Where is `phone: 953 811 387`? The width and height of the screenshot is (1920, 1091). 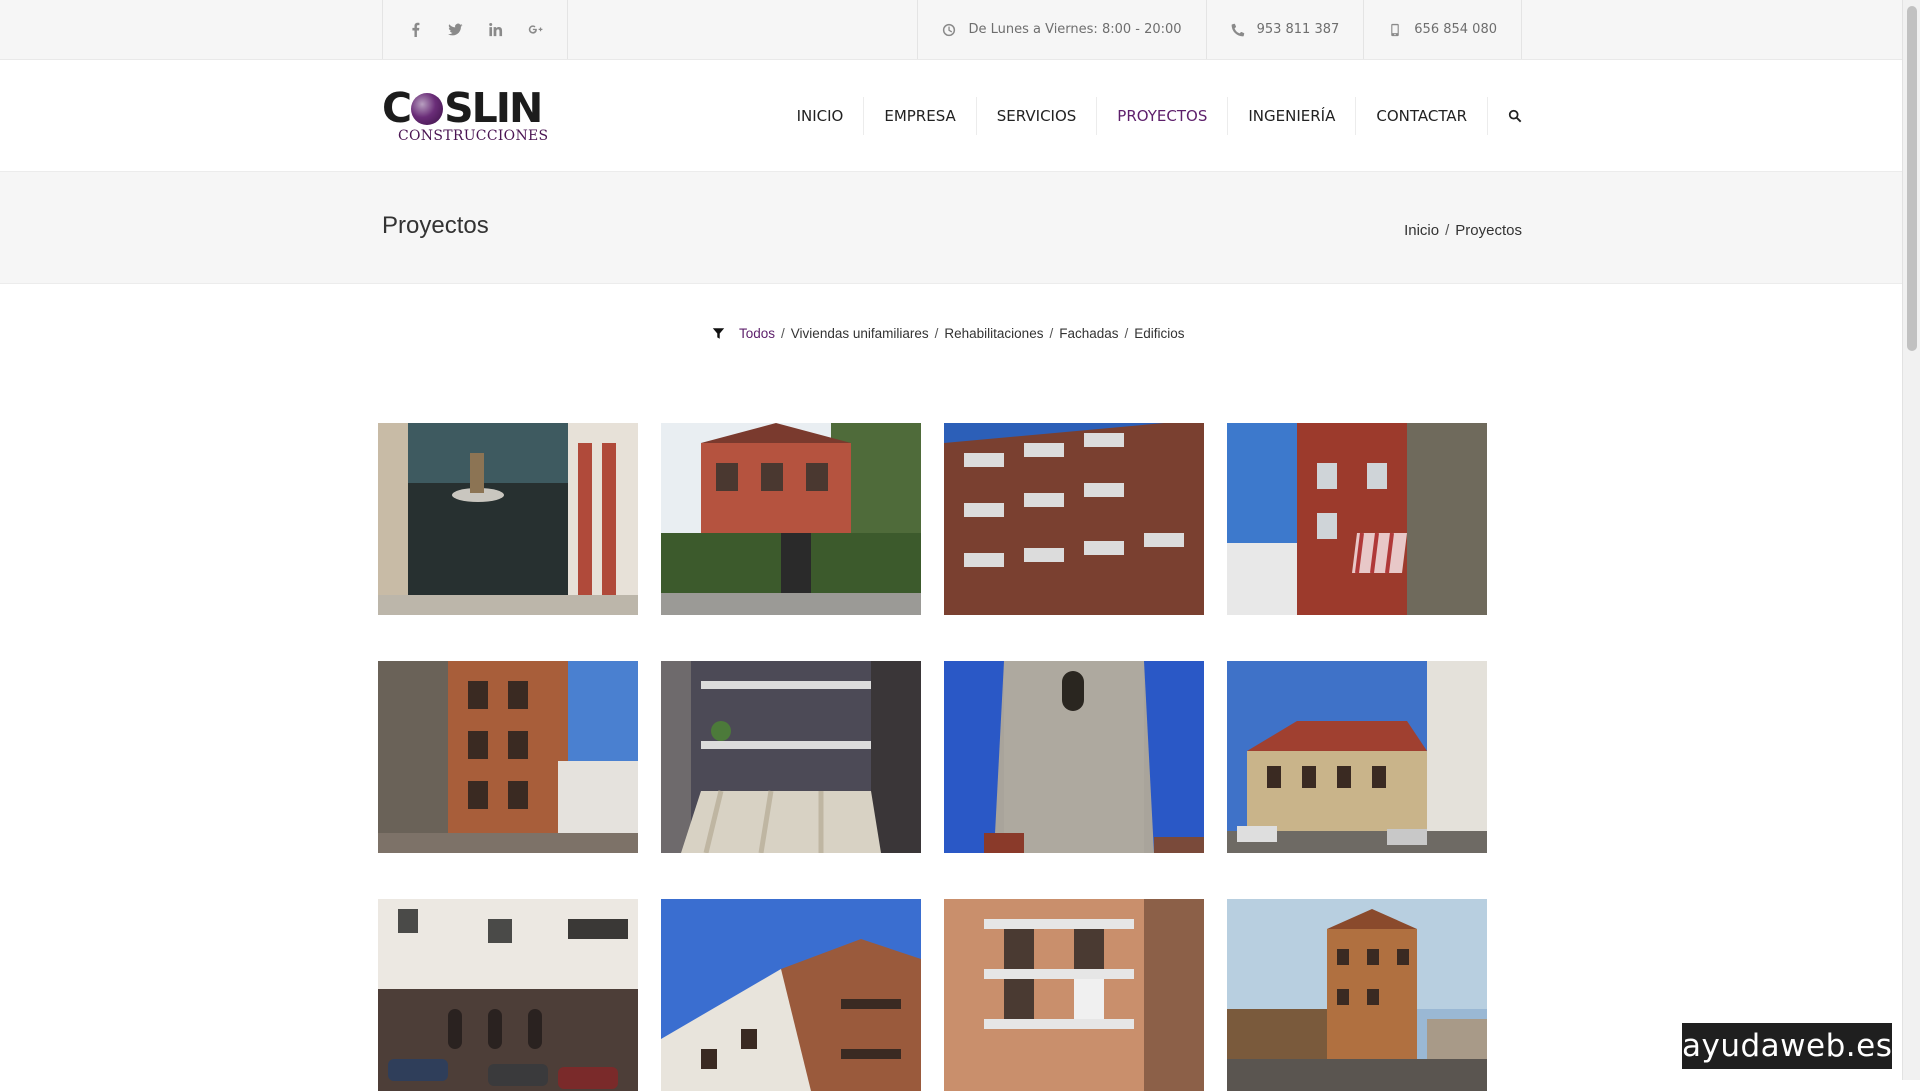 phone: 953 811 387 is located at coordinates (1284, 29).